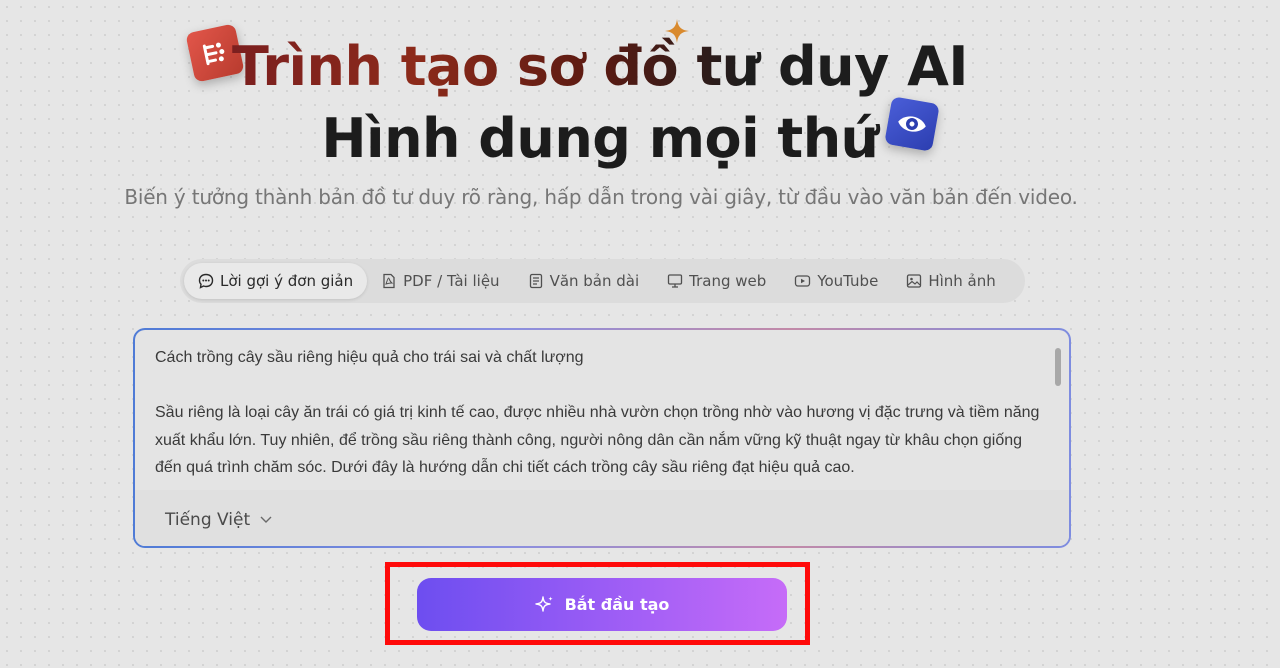 Image resolution: width=1280 pixels, height=668 pixels. Describe the element at coordinates (803, 281) in the screenshot. I see `youtube-icon` at that location.